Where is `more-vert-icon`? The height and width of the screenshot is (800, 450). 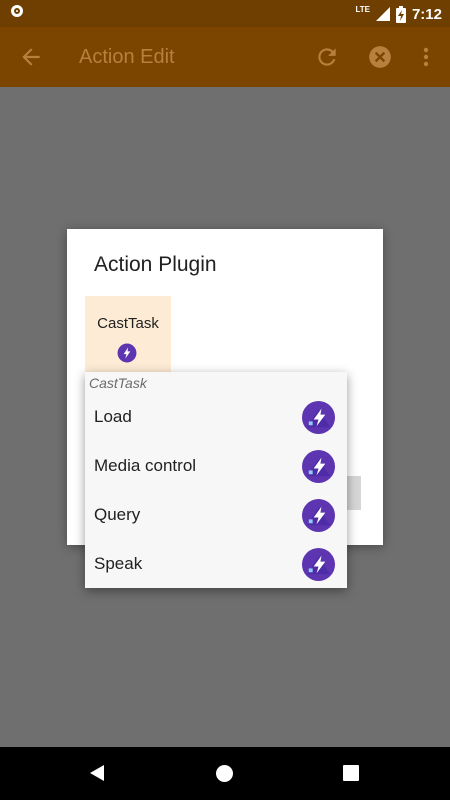 more-vert-icon is located at coordinates (428, 57).